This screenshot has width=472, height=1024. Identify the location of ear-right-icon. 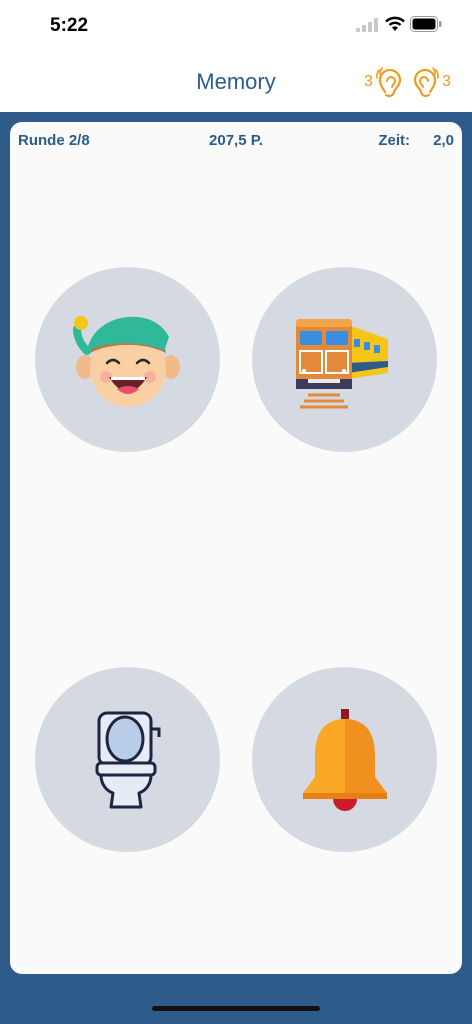
(426, 82).